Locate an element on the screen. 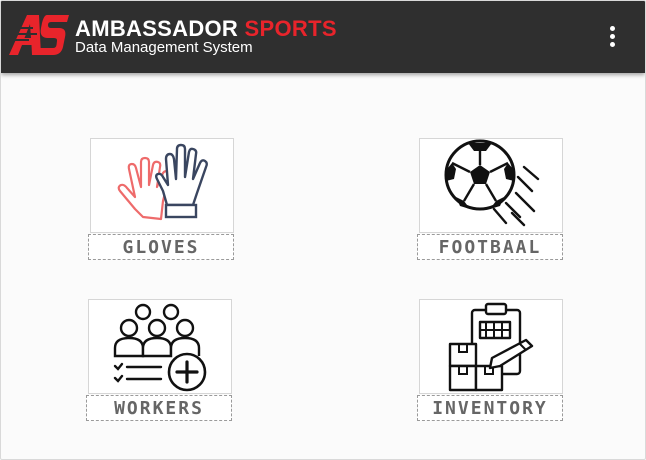 Image resolution: width=646 pixels, height=460 pixels. tile-gloves-image is located at coordinates (162, 185).